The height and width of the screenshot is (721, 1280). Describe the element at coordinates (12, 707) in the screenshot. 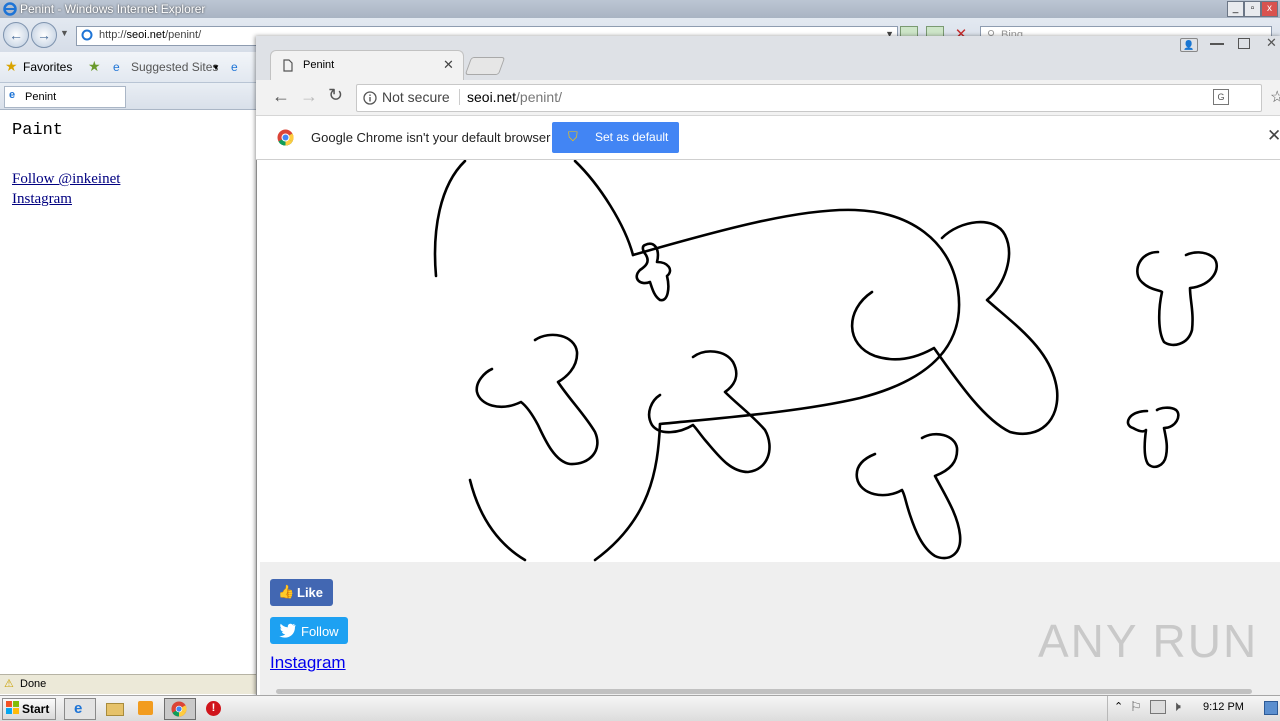

I see `windows-logo-icon` at that location.